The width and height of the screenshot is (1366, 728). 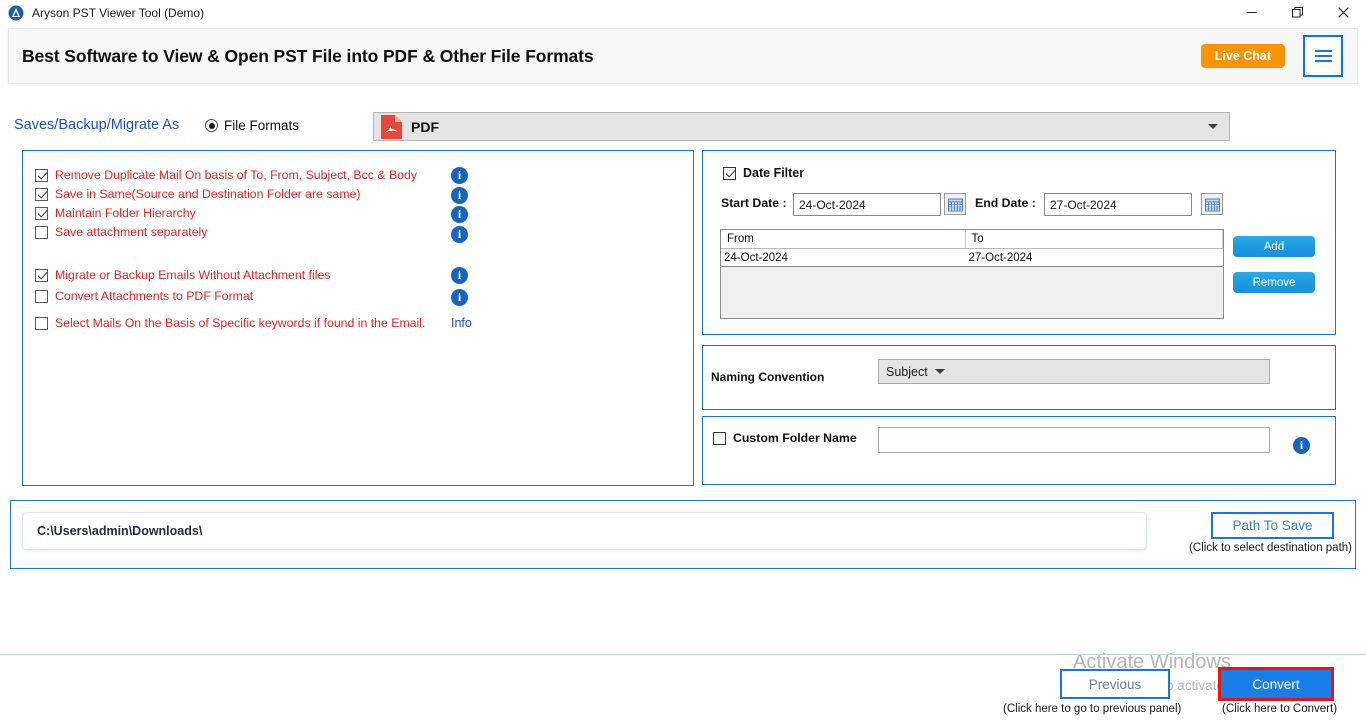 I want to click on file-formats-radio: File Formats, so click(x=252, y=125).